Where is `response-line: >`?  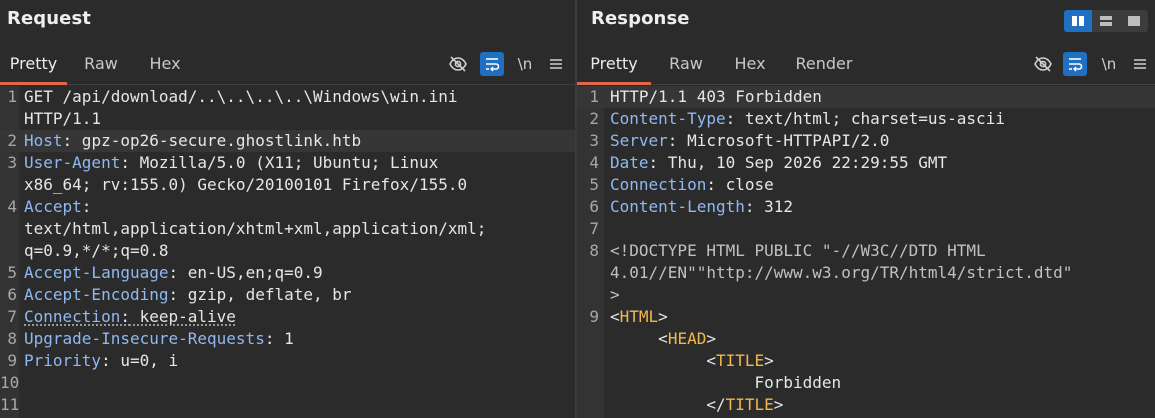
response-line: > is located at coordinates (615, 294).